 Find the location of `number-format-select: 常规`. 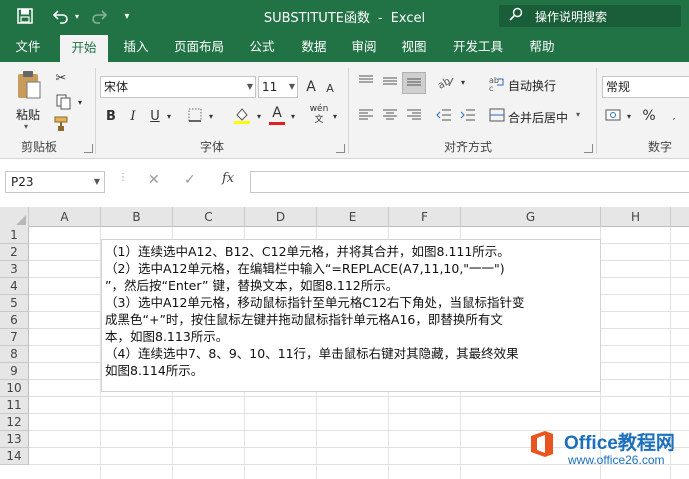

number-format-select: 常规 is located at coordinates (645, 87).